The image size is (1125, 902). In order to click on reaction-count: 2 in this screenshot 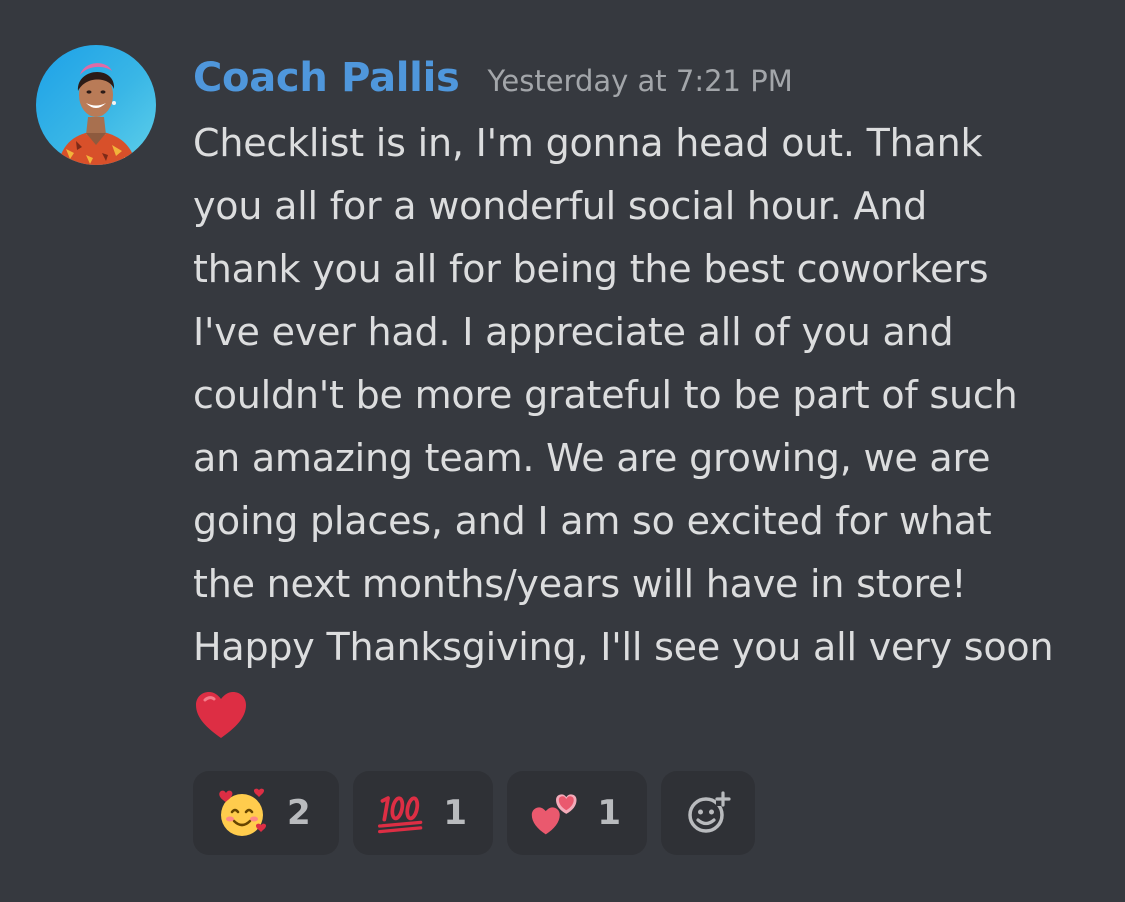, I will do `click(299, 813)`.